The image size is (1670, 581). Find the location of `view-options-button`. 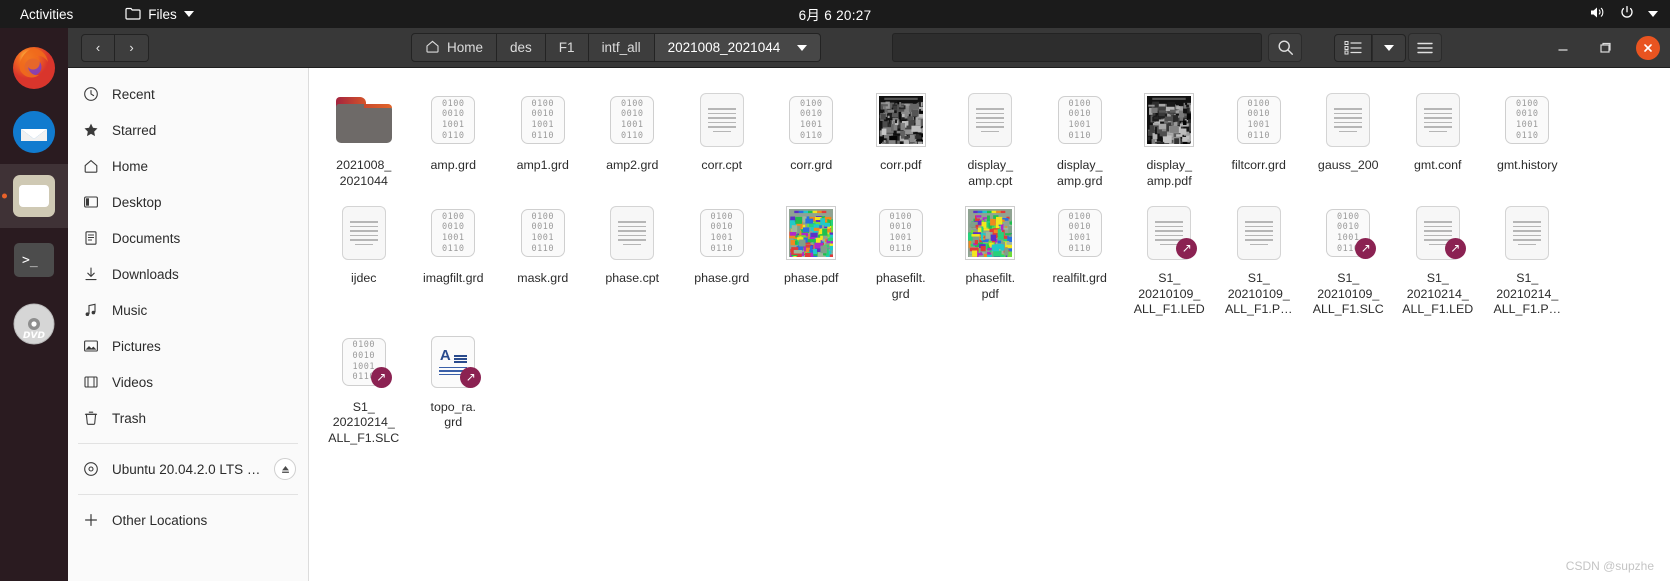

view-options-button is located at coordinates (1389, 47).